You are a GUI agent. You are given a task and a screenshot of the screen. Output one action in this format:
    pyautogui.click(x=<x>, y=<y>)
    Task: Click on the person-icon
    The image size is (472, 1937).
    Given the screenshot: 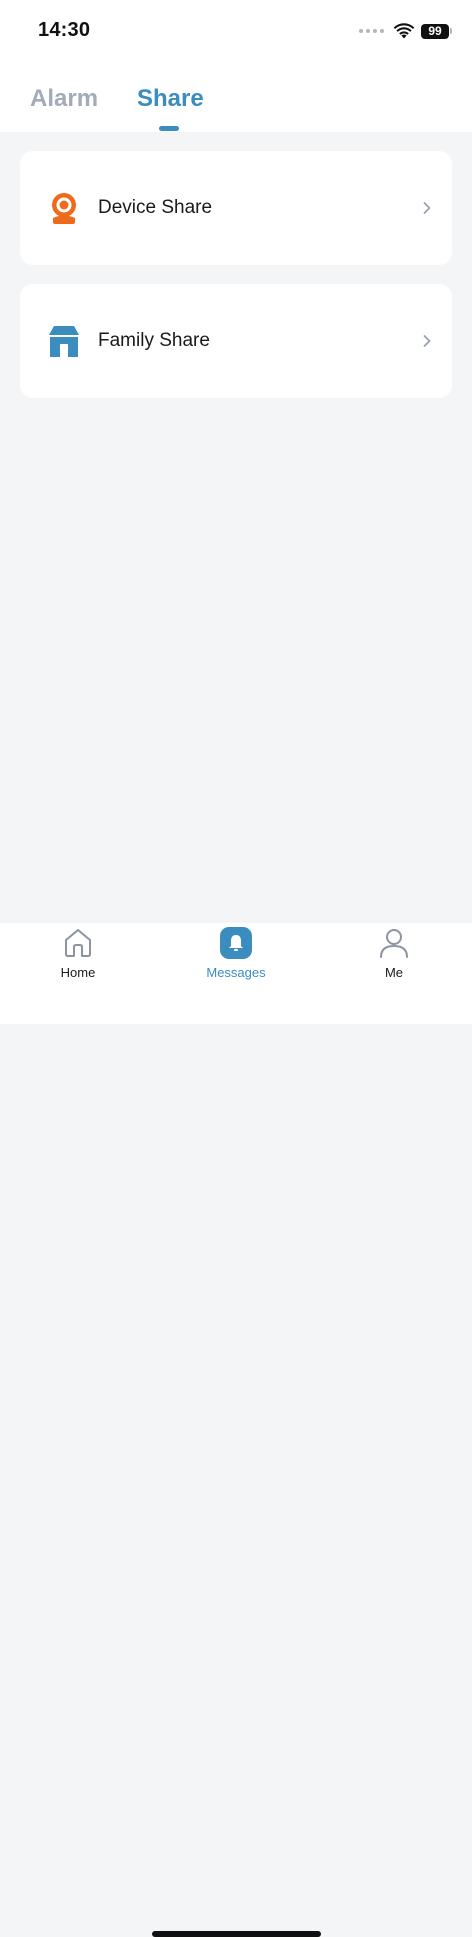 What is the action you would take?
    pyautogui.click(x=394, y=943)
    